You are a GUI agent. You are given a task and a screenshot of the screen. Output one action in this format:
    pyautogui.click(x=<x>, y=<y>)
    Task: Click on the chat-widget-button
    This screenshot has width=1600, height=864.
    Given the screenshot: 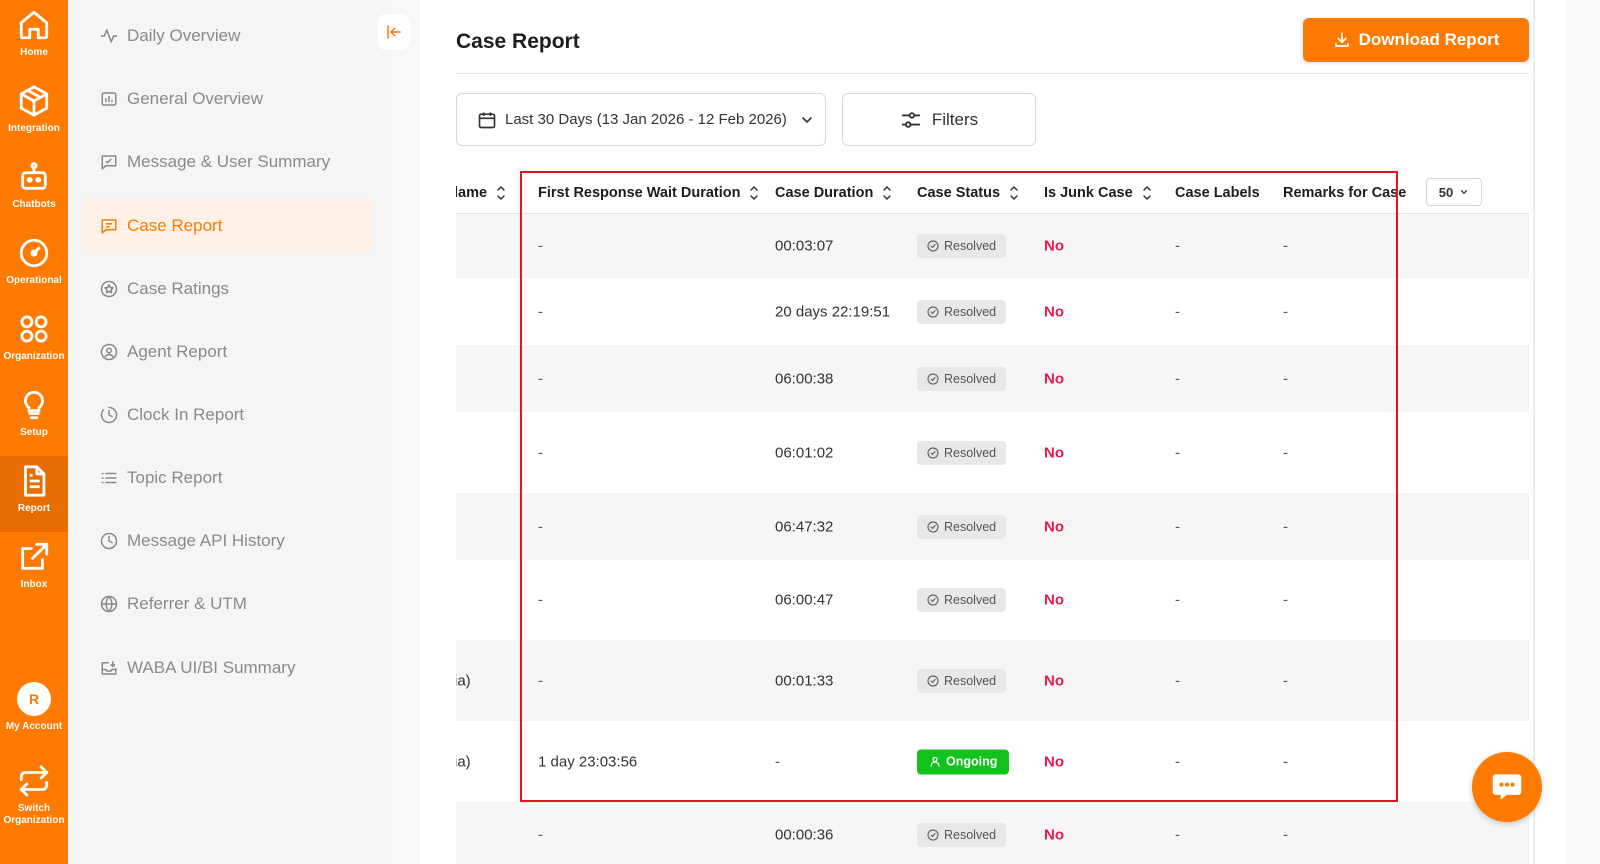 What is the action you would take?
    pyautogui.click(x=1507, y=787)
    